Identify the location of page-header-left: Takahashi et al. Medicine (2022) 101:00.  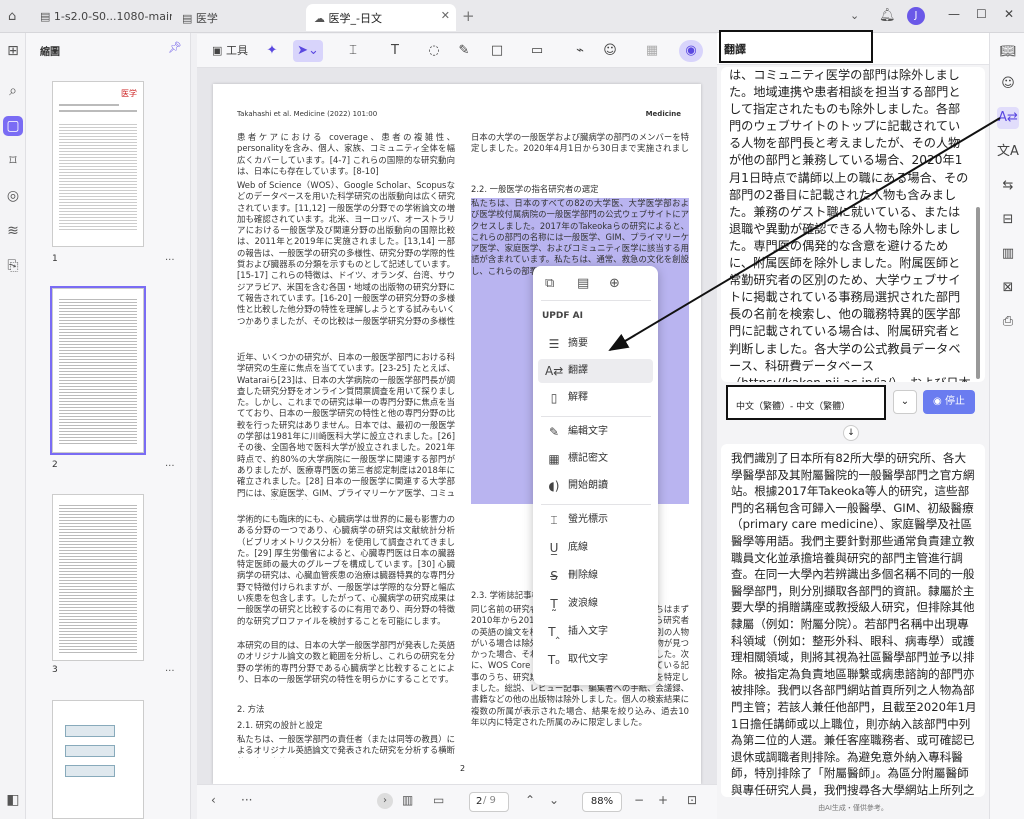
(307, 114).